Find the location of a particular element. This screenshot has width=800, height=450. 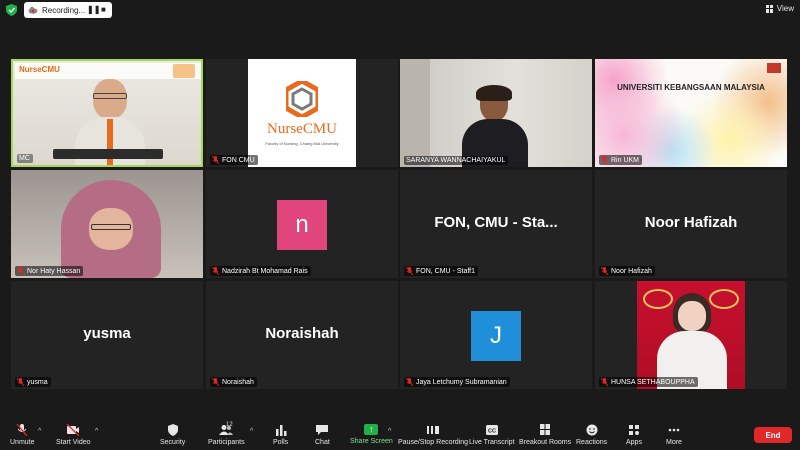

video-tile-nadzirah: n Nadzirah Bt Mohamad Rais is located at coordinates (302, 224).